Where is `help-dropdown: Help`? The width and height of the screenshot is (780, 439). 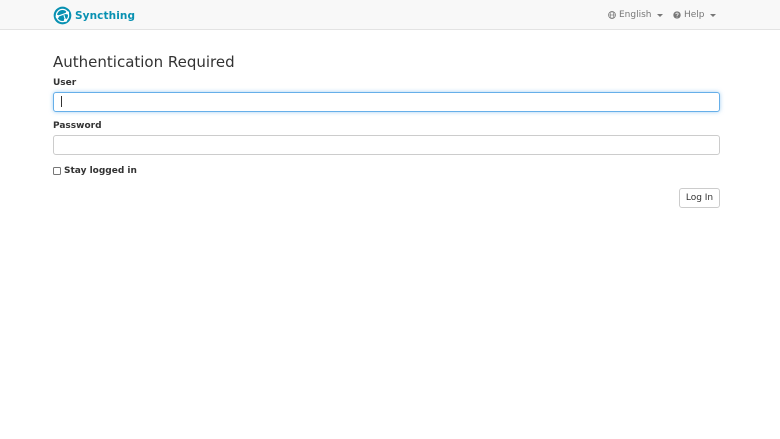 help-dropdown: Help is located at coordinates (694, 15).